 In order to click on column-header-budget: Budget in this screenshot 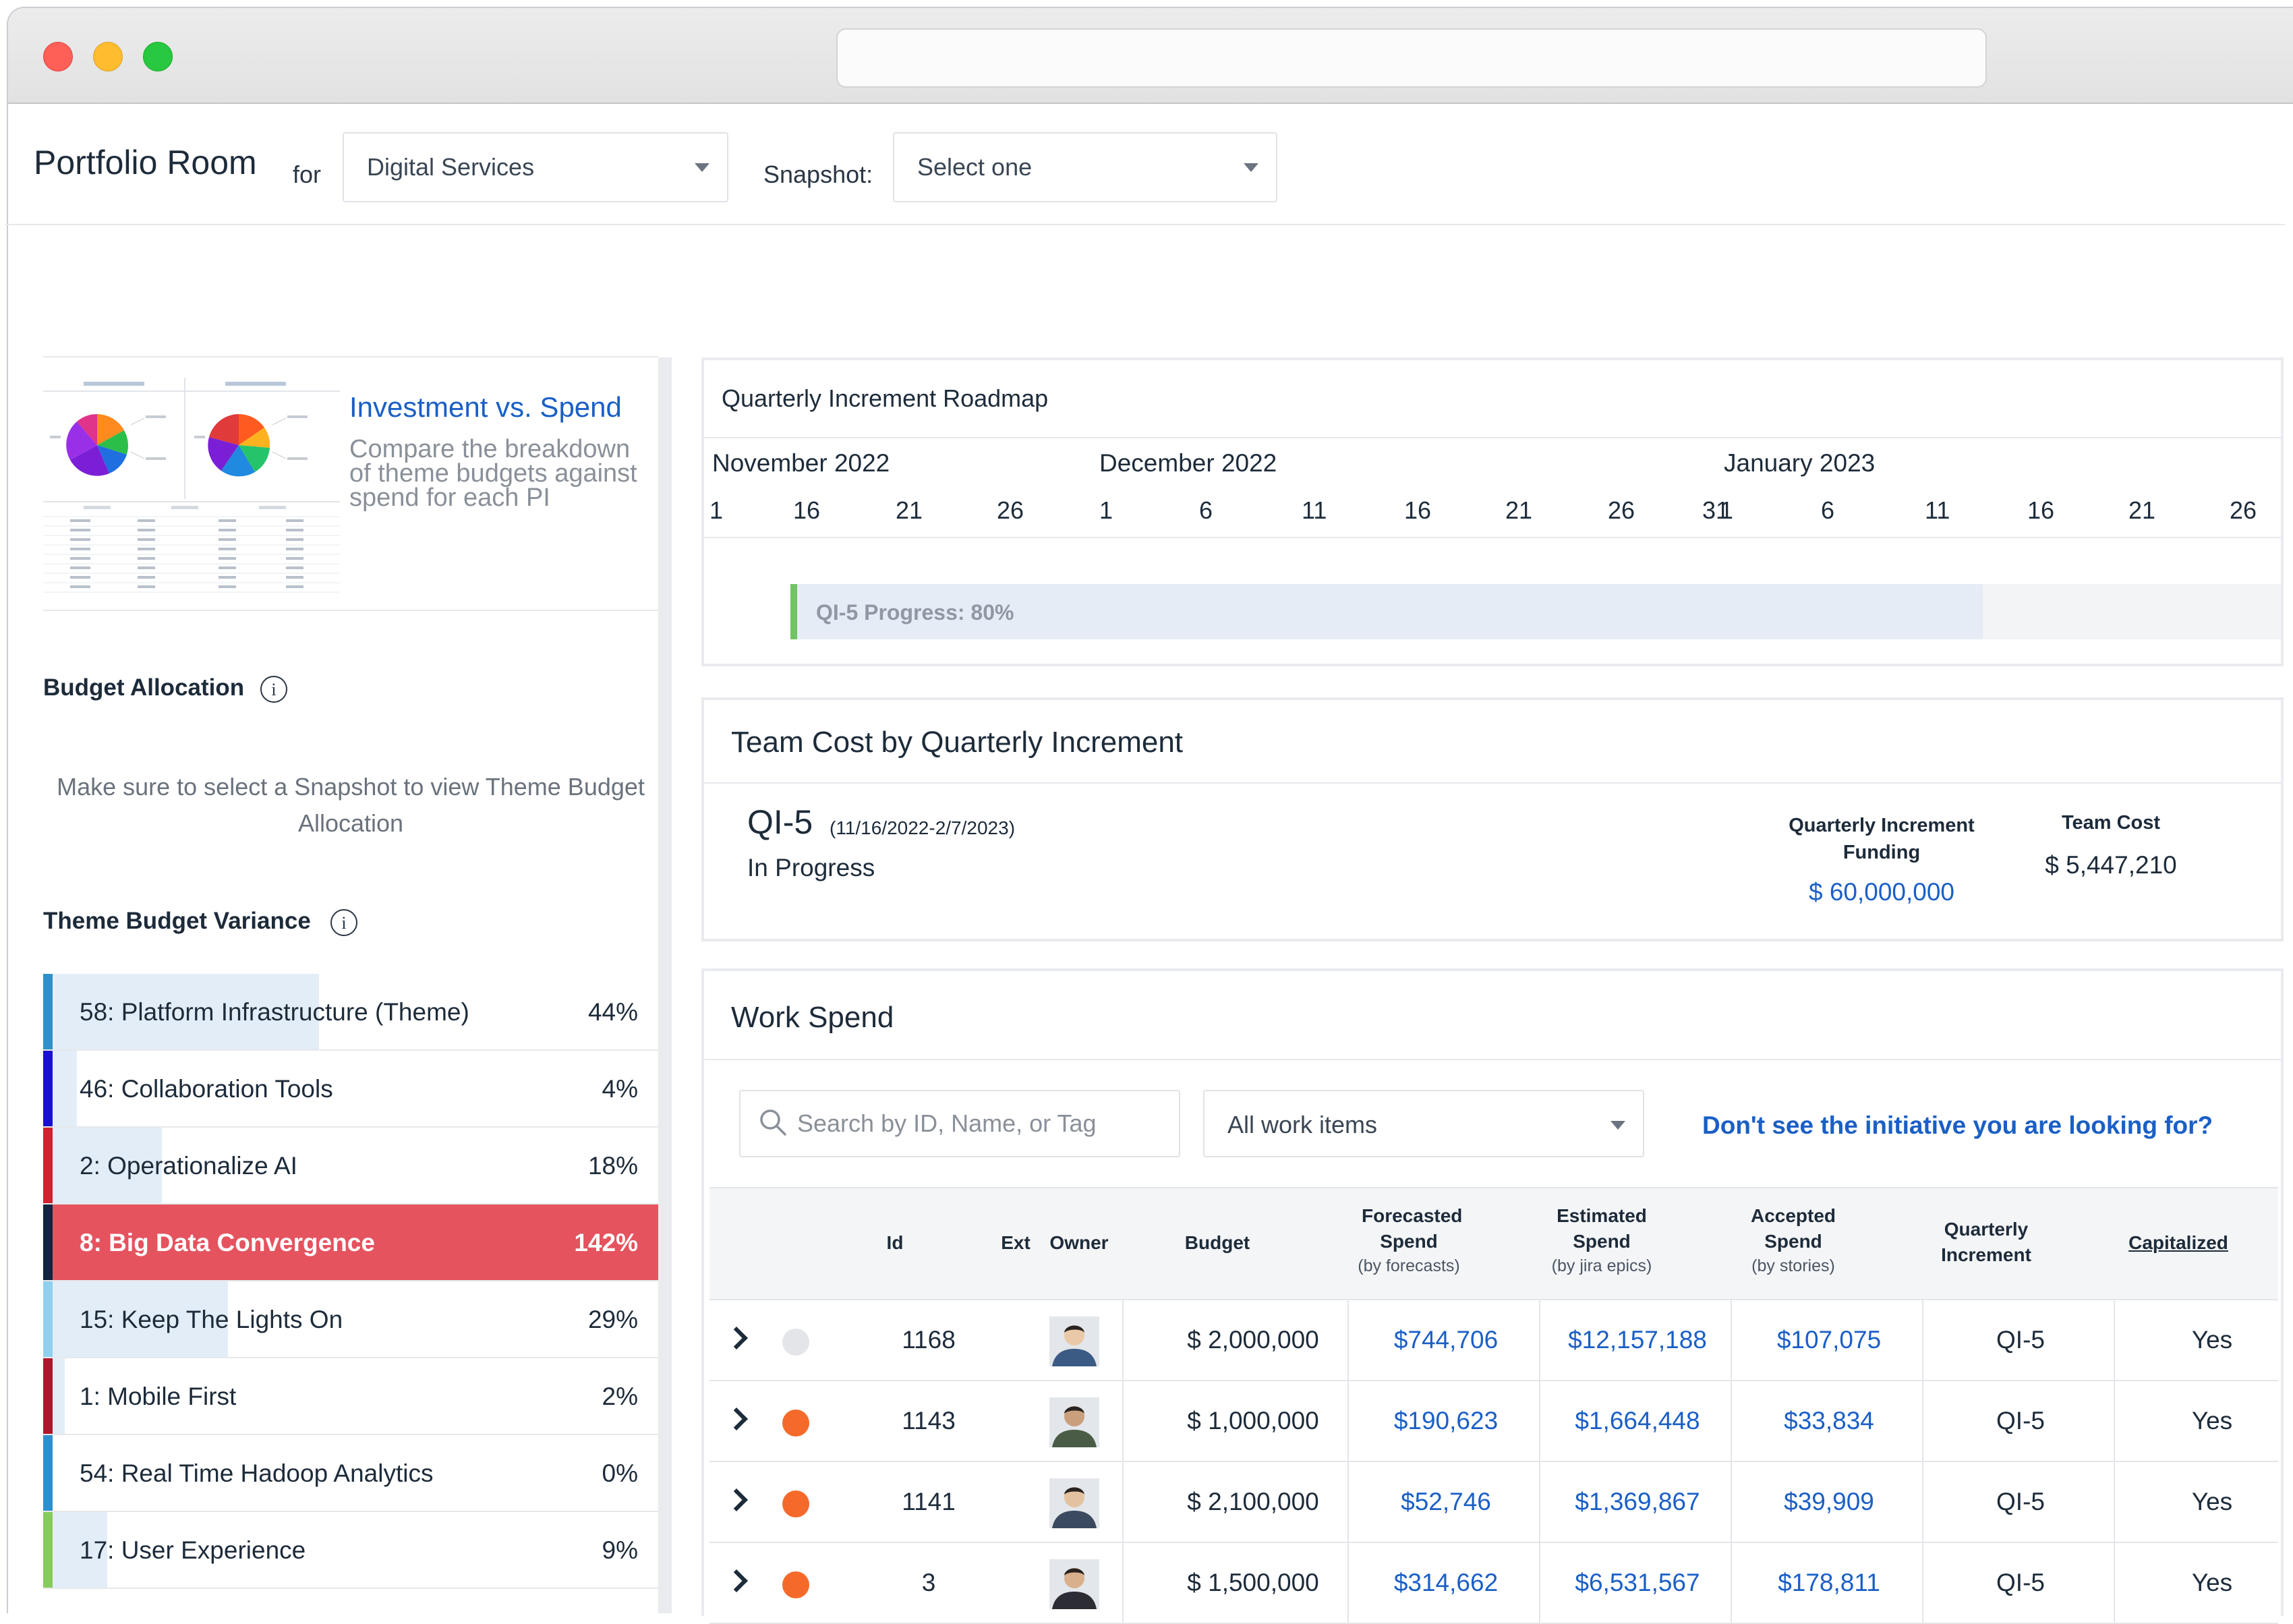, I will do `click(1217, 1243)`.